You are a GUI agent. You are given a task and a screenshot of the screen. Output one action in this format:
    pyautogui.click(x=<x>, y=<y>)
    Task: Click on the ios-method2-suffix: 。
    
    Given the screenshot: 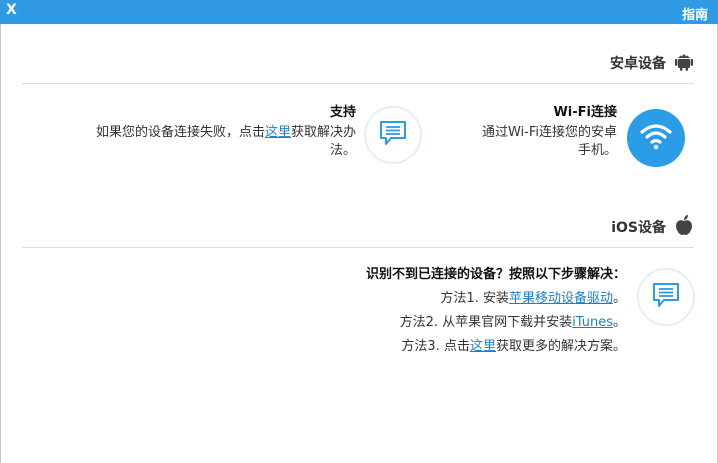 What is the action you would take?
    pyautogui.click(x=619, y=322)
    